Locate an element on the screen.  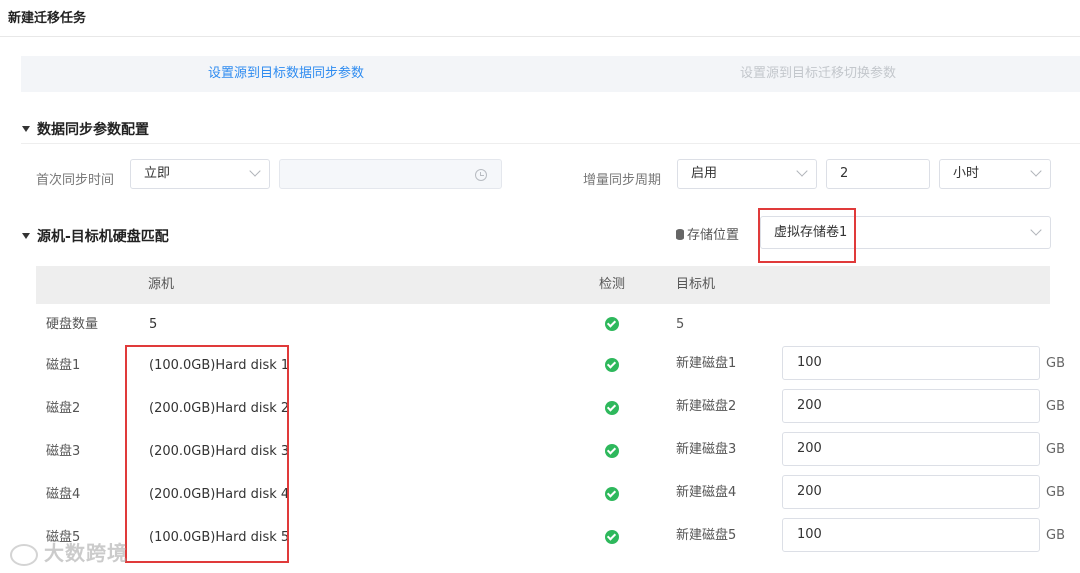
target-disk: 新建磁盘2 is located at coordinates (706, 406).